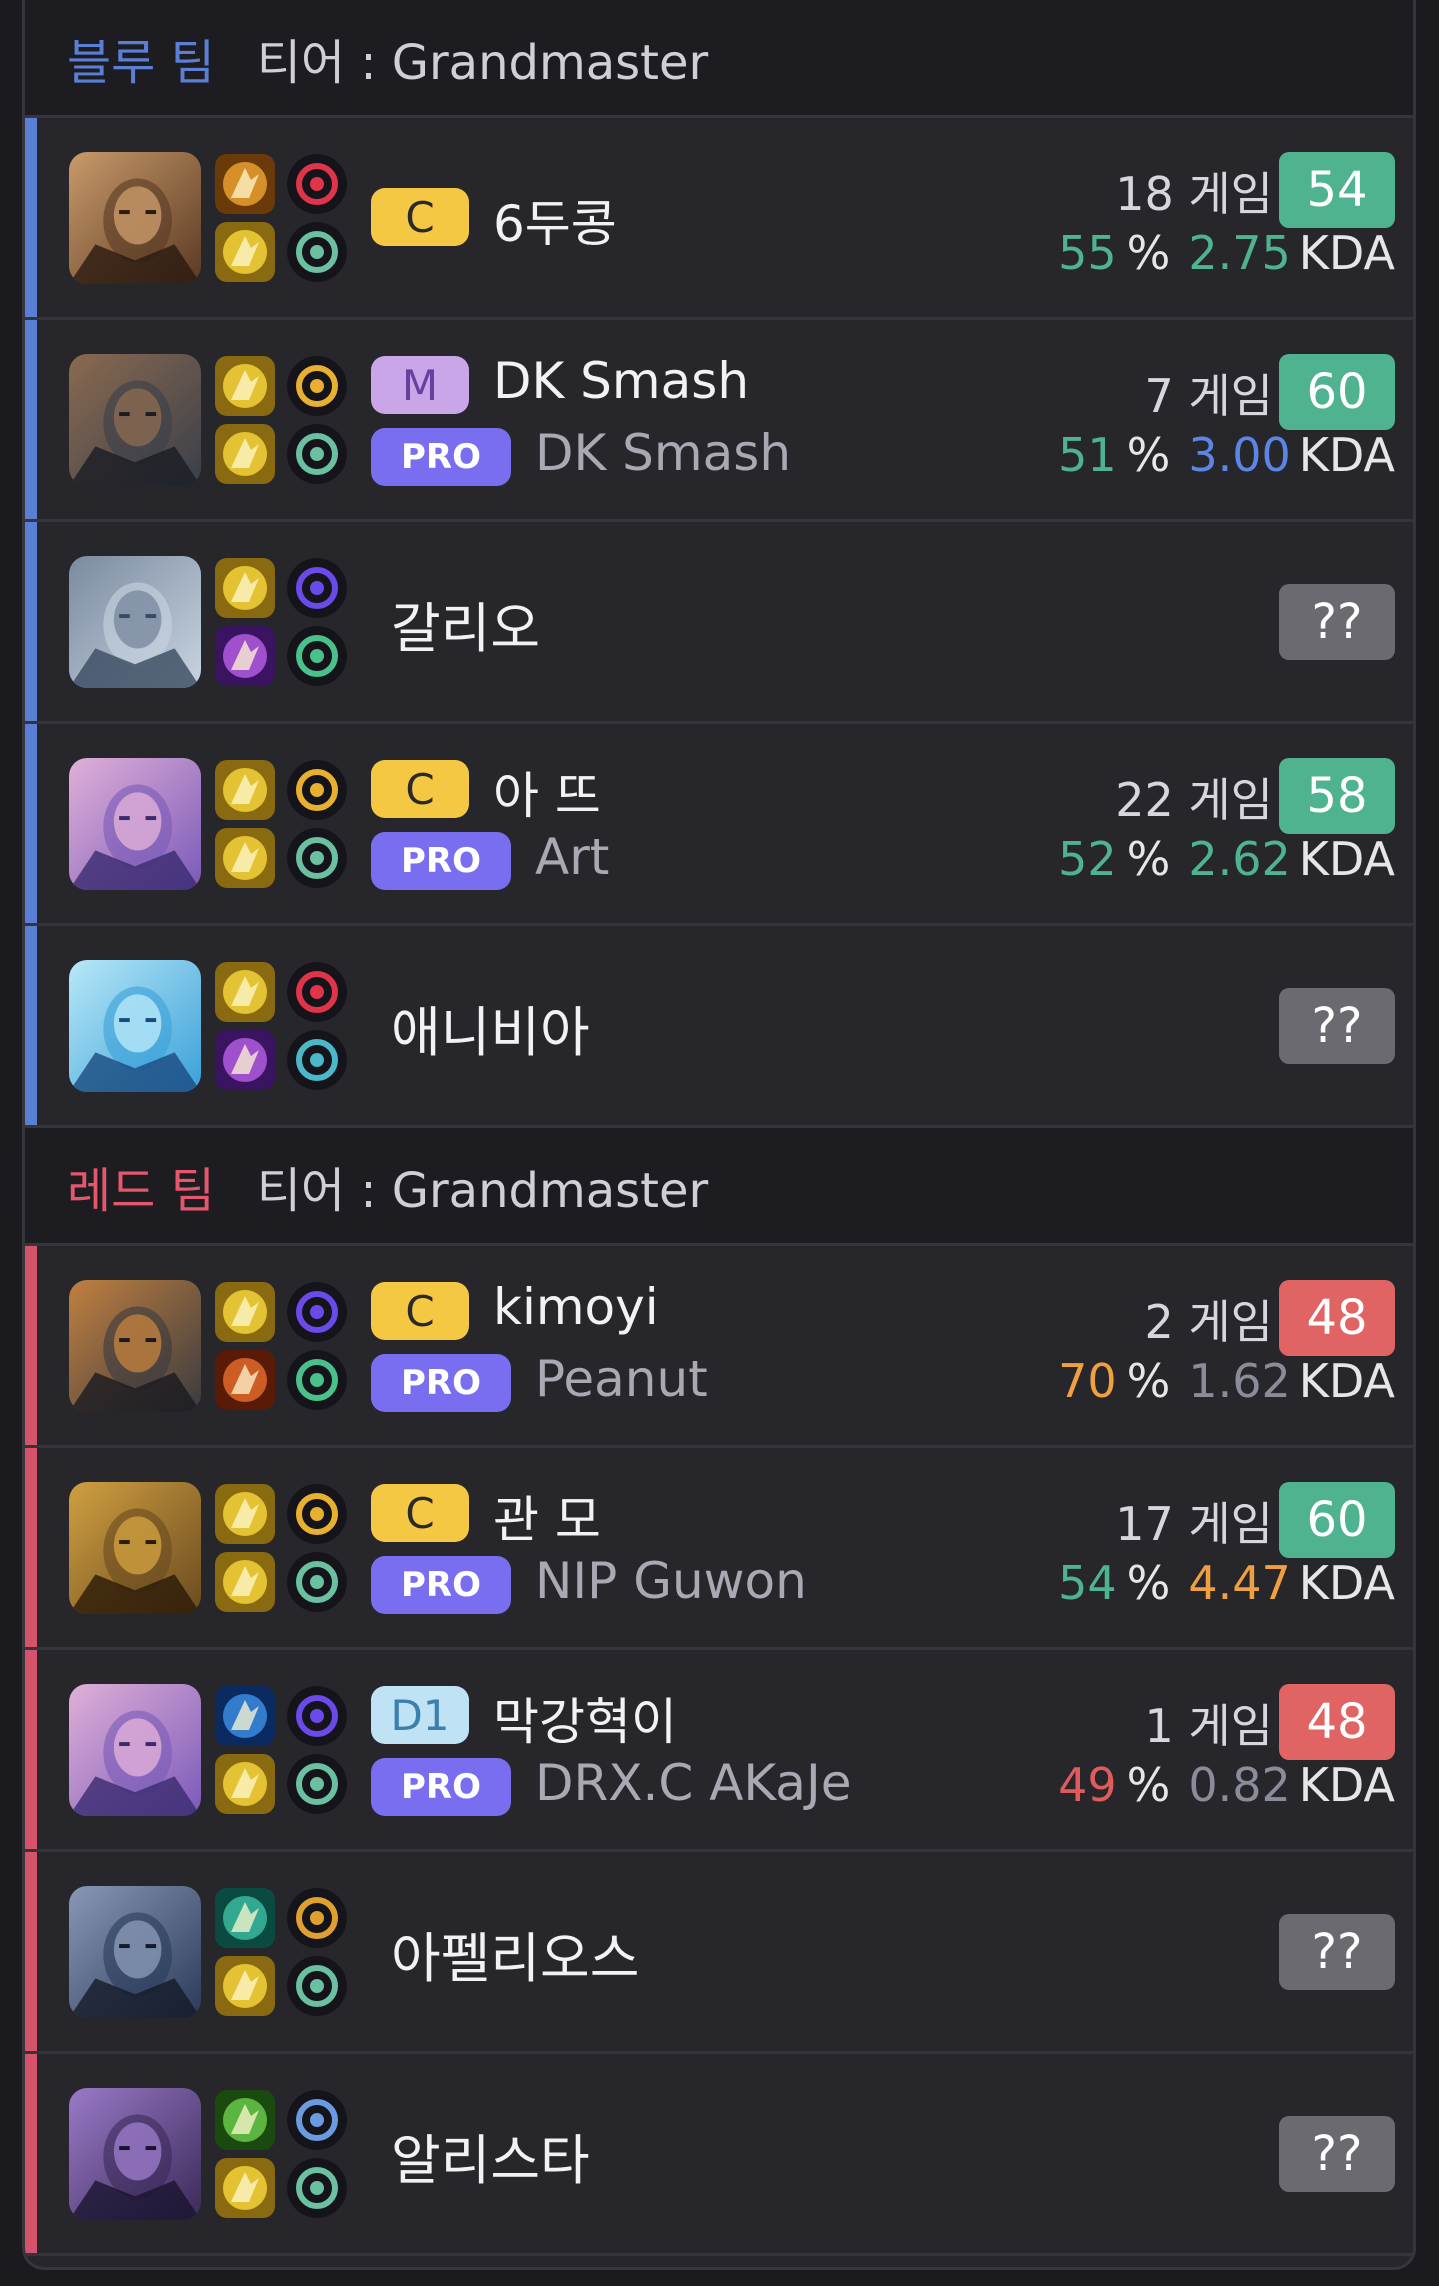  What do you see at coordinates (719, 2155) in the screenshot?
I see `player-row: 알리스타??` at bounding box center [719, 2155].